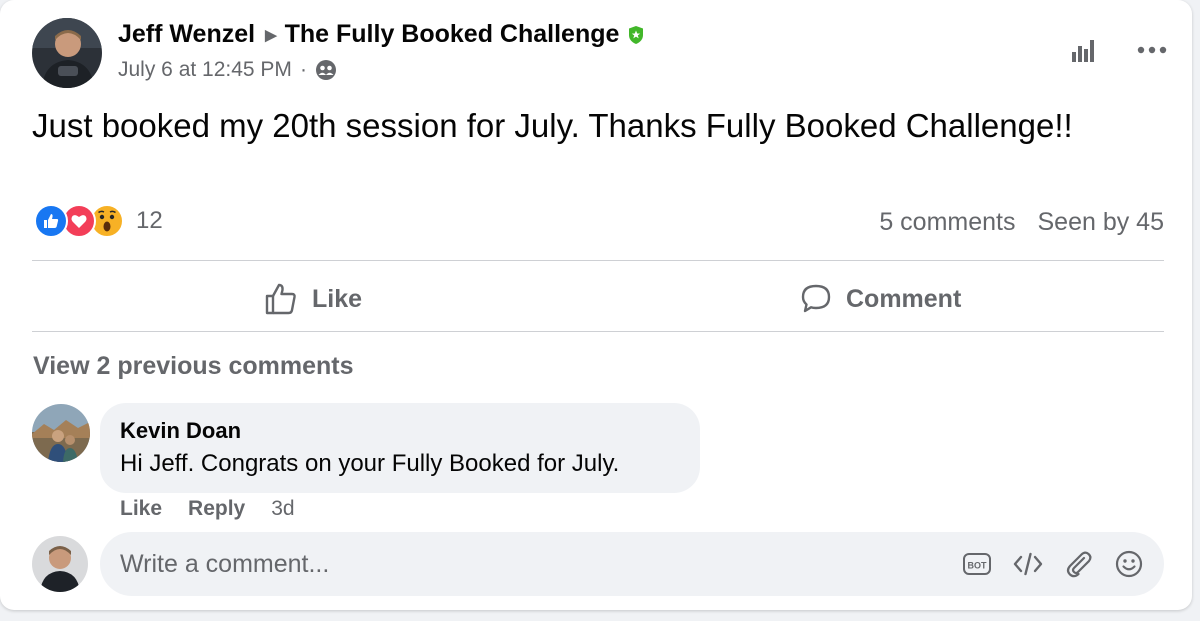 Image resolution: width=1200 pixels, height=621 pixels. Describe the element at coordinates (598, 331) in the screenshot. I see `divider-bottom` at that location.